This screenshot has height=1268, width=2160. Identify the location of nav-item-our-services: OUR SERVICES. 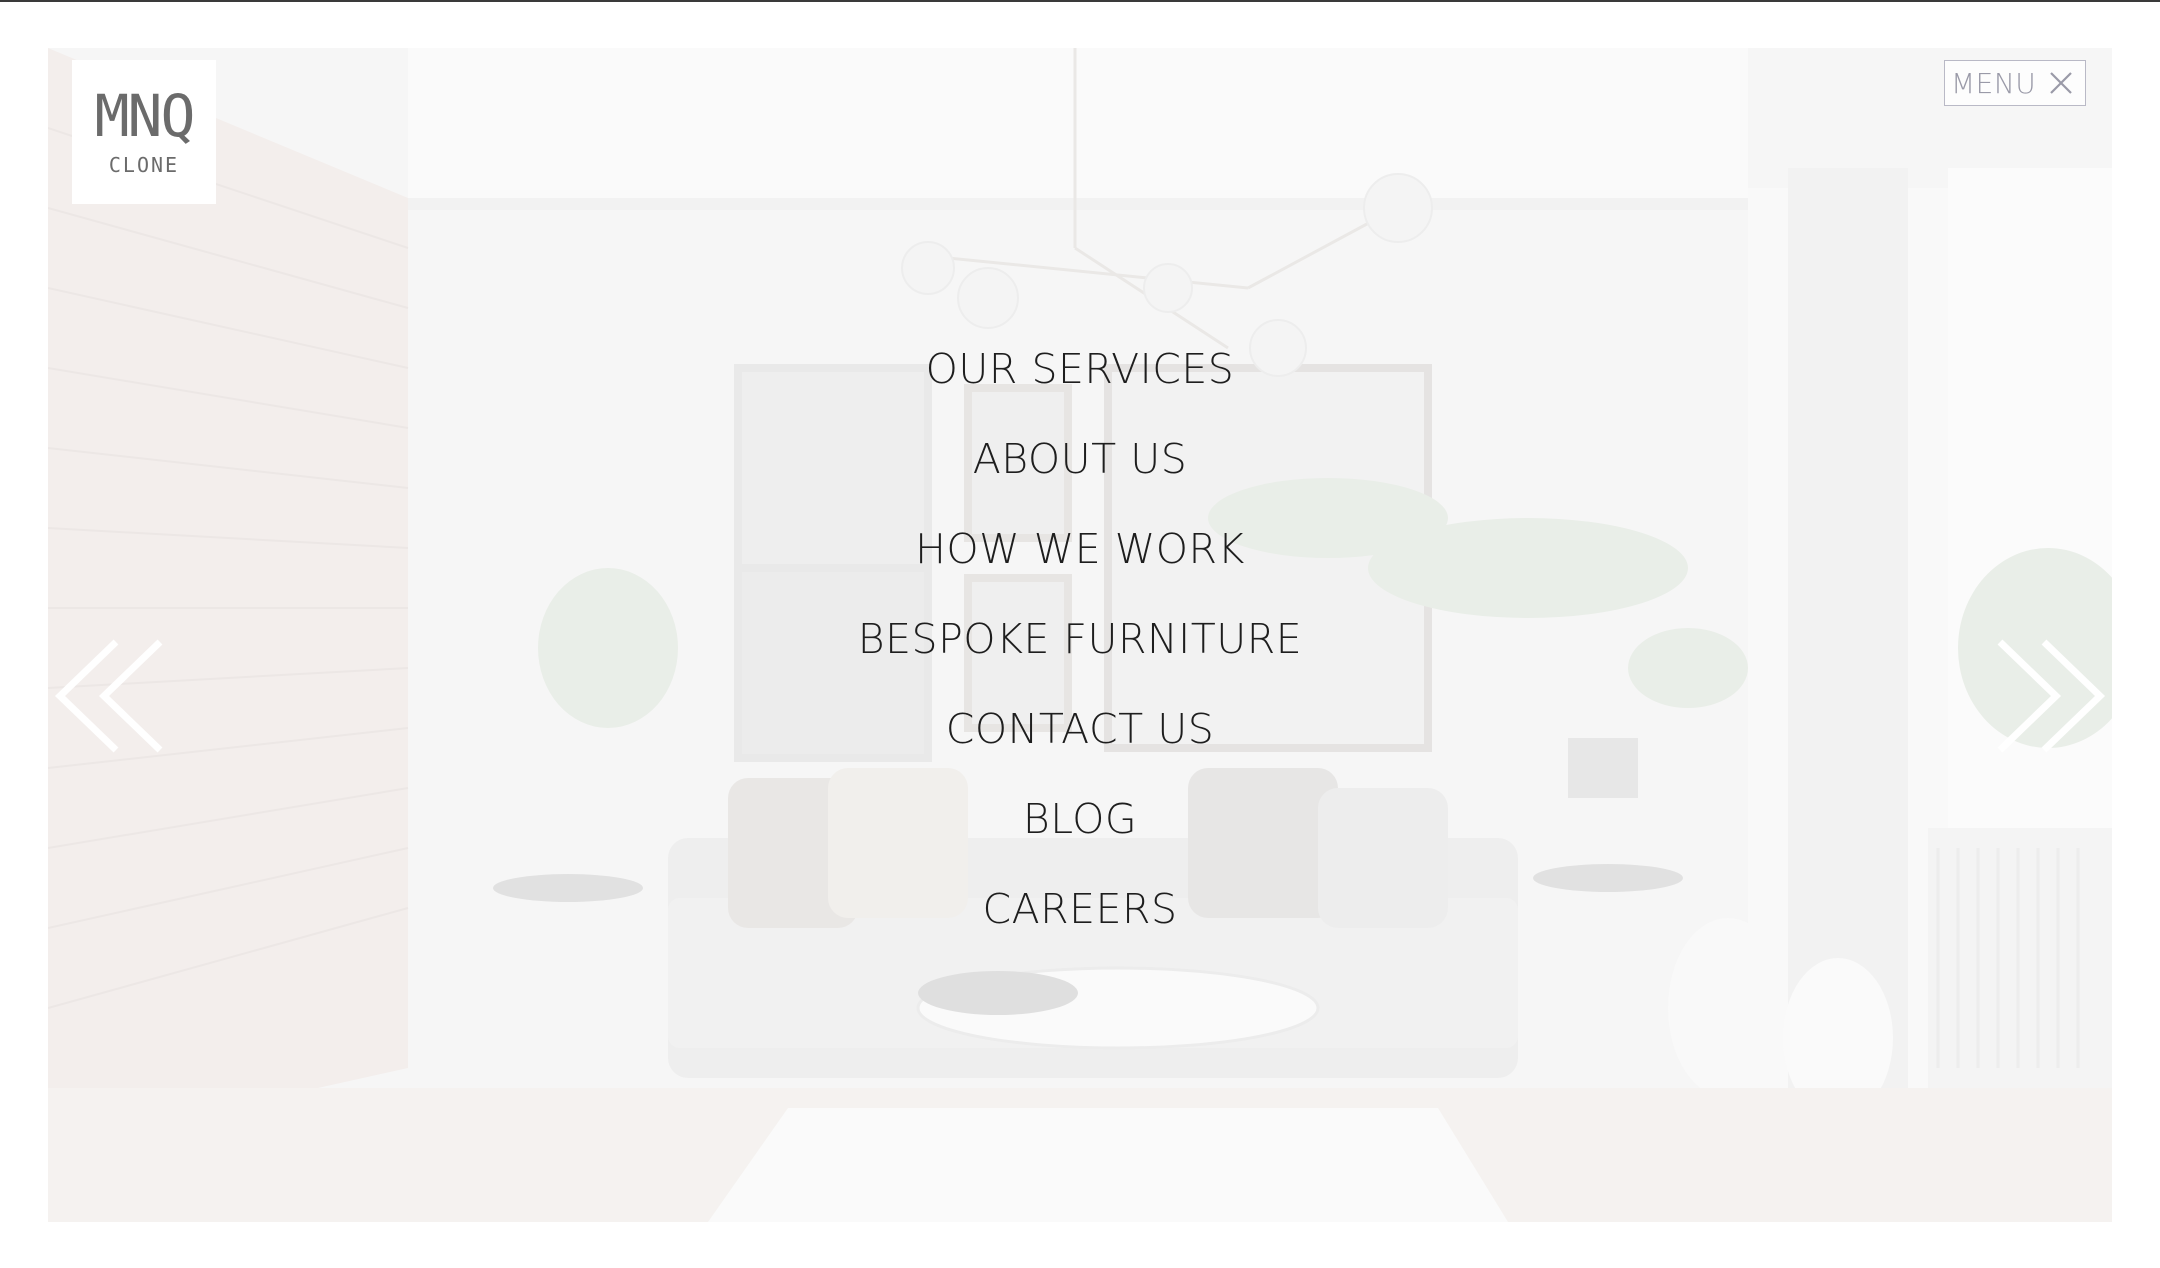
(1080, 369).